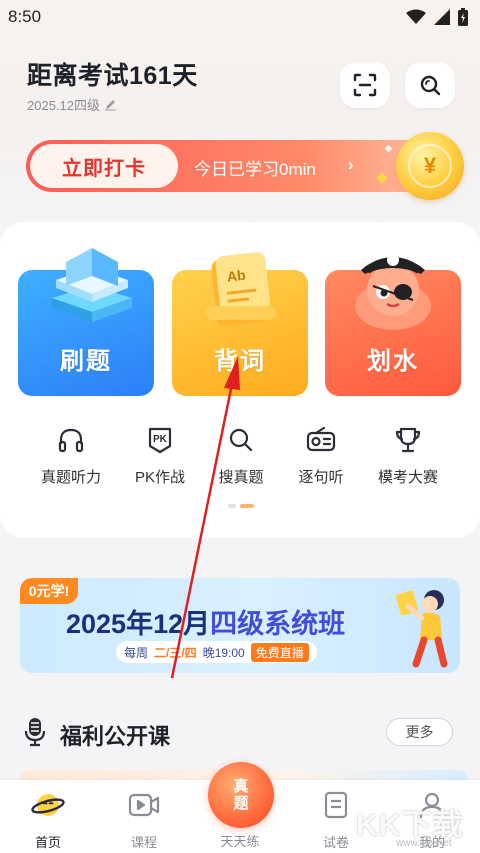 This screenshot has width=480, height=853. What do you see at coordinates (49, 591) in the screenshot?
I see `promo-tag: 0元学!` at bounding box center [49, 591].